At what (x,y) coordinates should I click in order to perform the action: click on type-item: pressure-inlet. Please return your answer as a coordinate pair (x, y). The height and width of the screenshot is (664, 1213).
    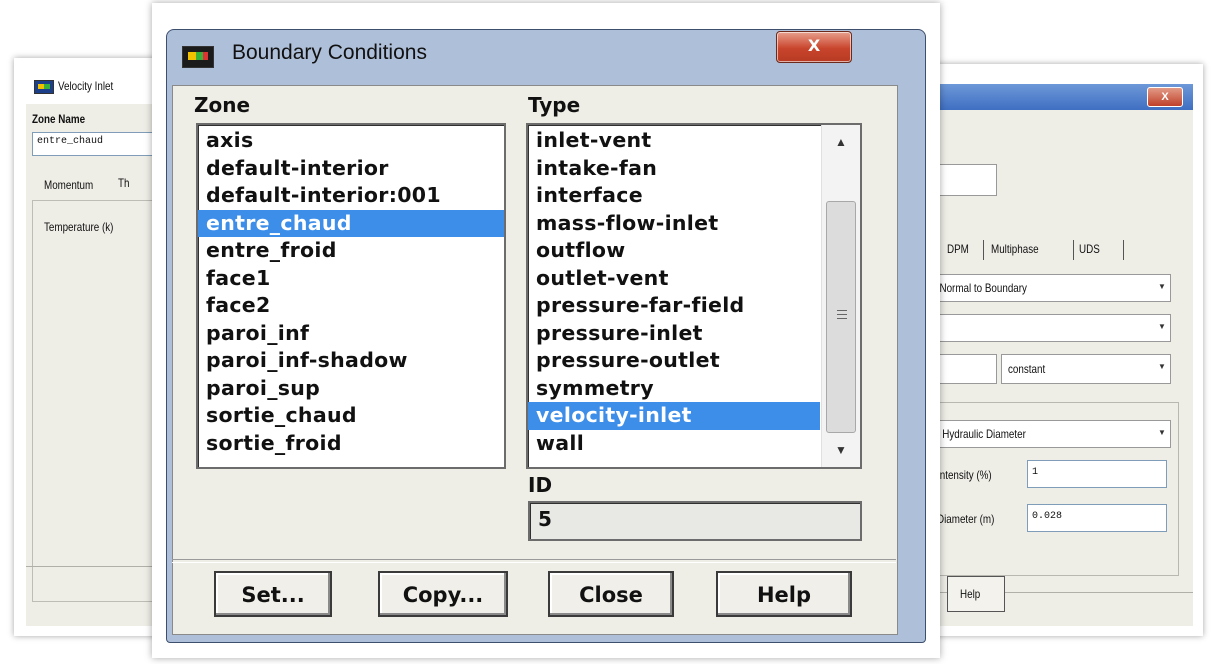
    Looking at the image, I should click on (674, 334).